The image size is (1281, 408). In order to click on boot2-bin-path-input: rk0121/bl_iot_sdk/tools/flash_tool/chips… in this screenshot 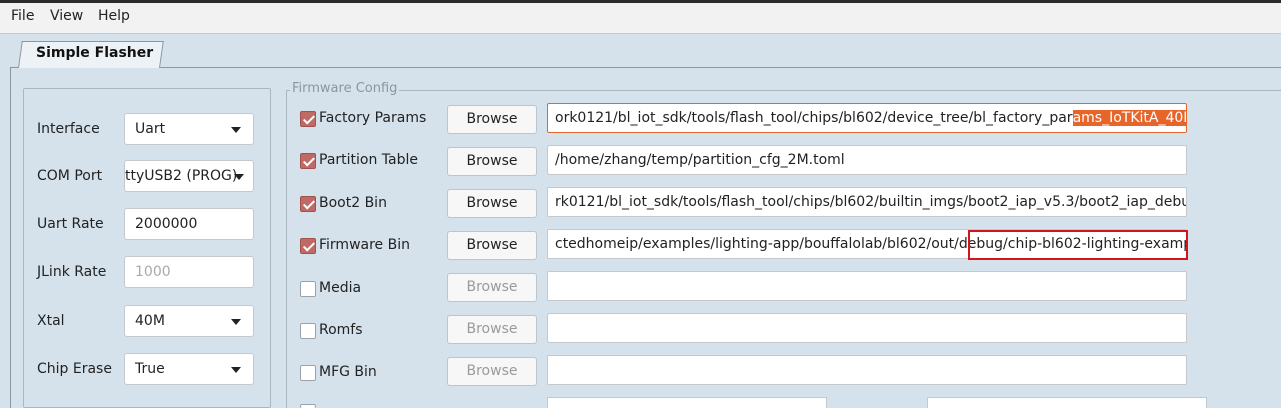, I will do `click(867, 202)`.